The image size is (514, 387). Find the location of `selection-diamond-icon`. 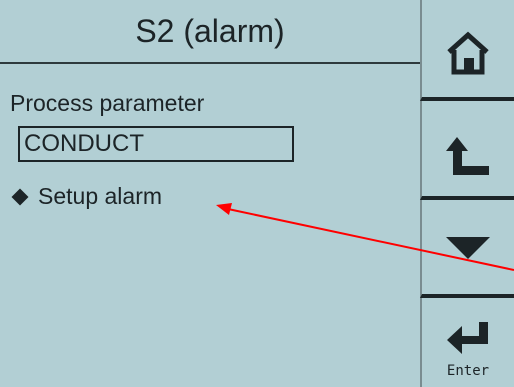

selection-diamond-icon is located at coordinates (20, 196).